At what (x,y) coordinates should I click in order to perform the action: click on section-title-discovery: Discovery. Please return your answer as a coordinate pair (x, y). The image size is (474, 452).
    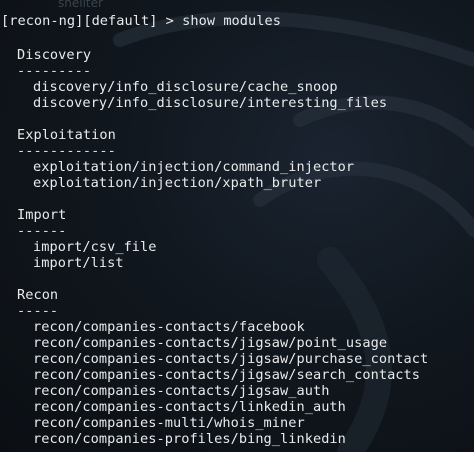
    Looking at the image, I should click on (54, 55).